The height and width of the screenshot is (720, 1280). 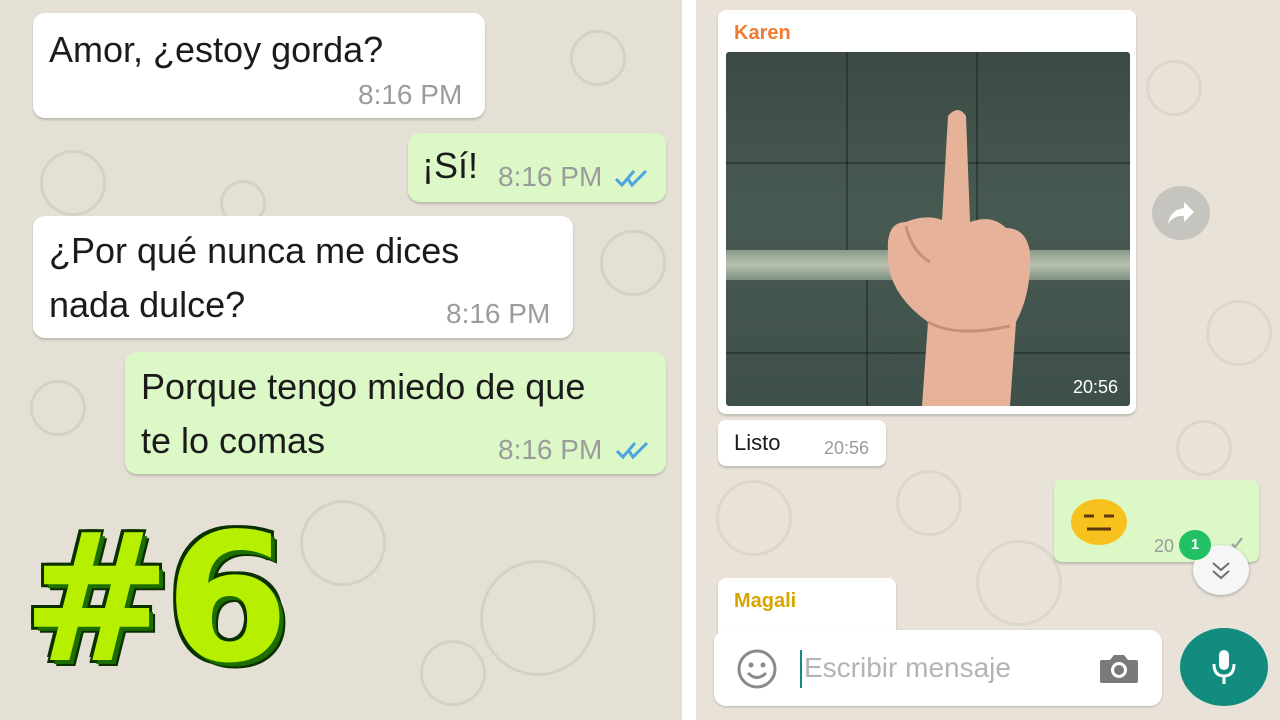 What do you see at coordinates (802, 443) in the screenshot?
I see `message-bubble-incoming: Listo 20:56` at bounding box center [802, 443].